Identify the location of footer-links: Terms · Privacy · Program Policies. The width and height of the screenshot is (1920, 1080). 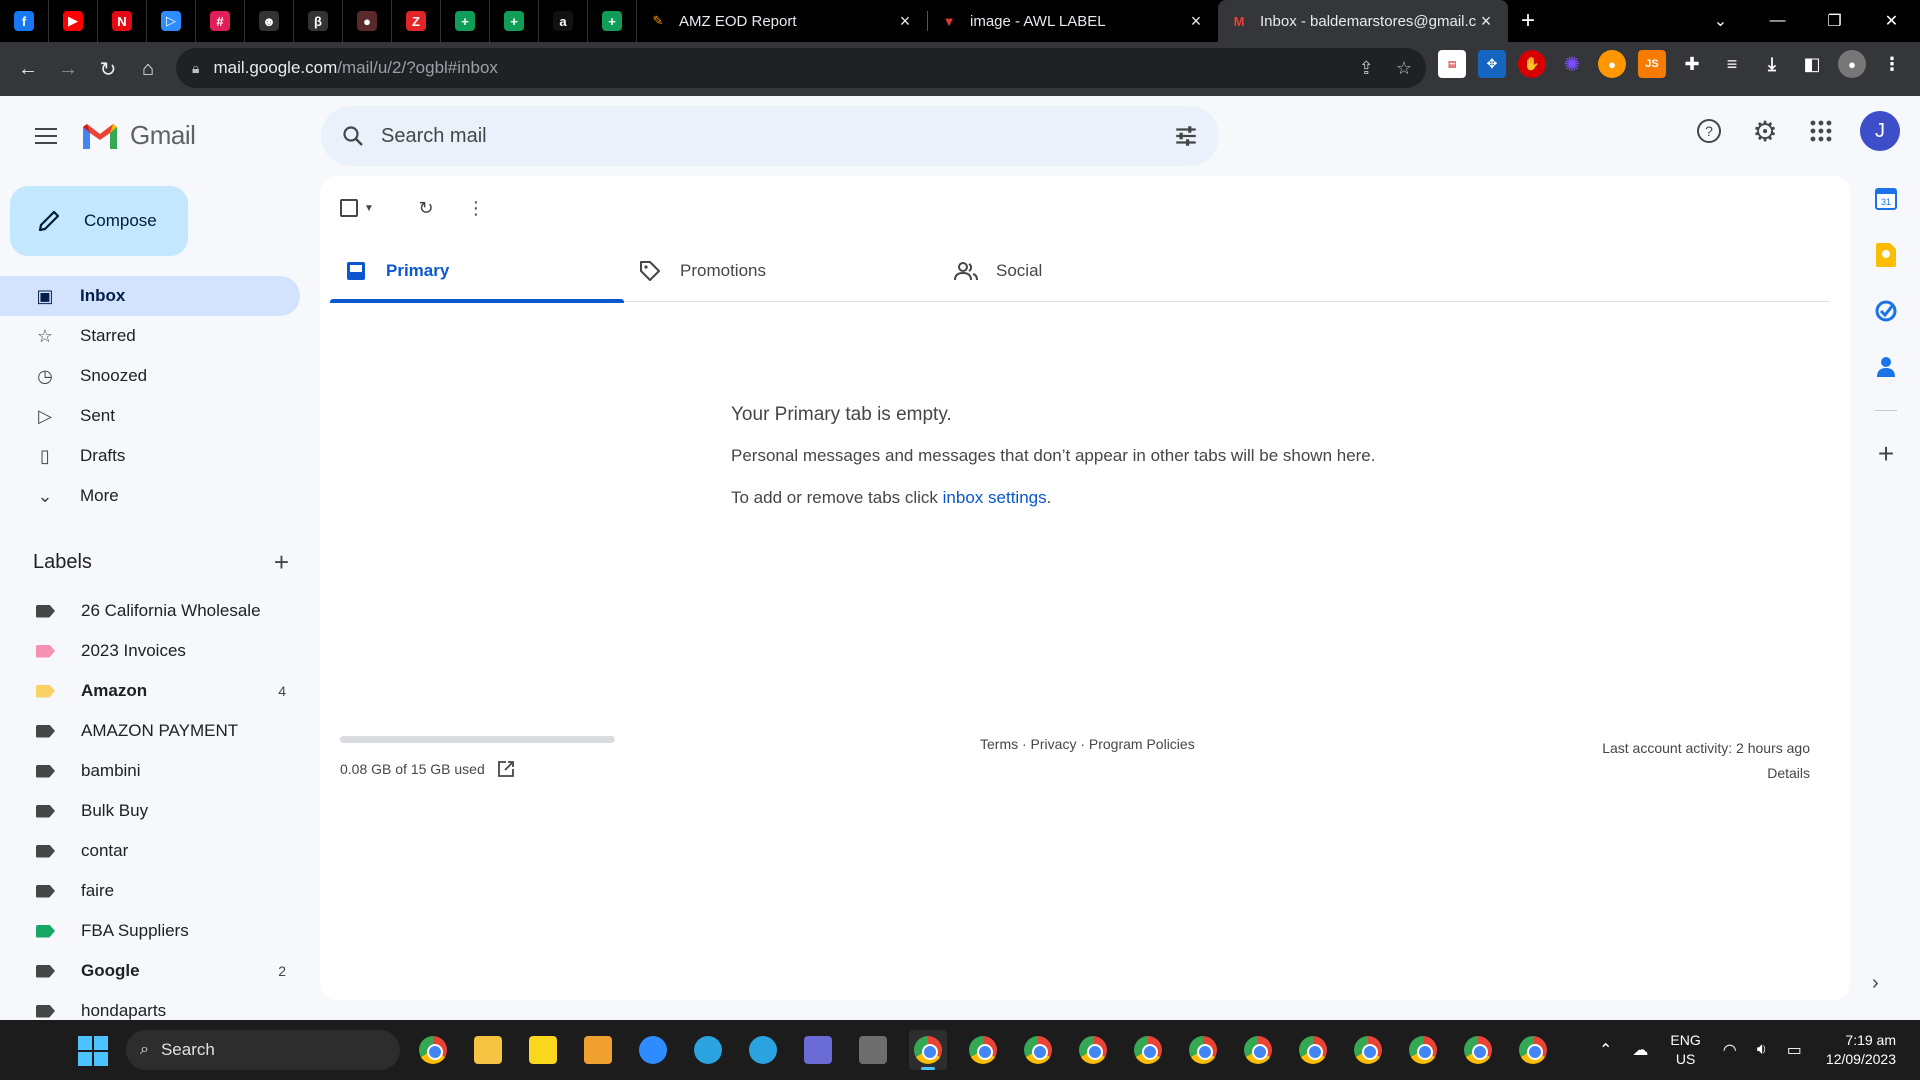
(1087, 744).